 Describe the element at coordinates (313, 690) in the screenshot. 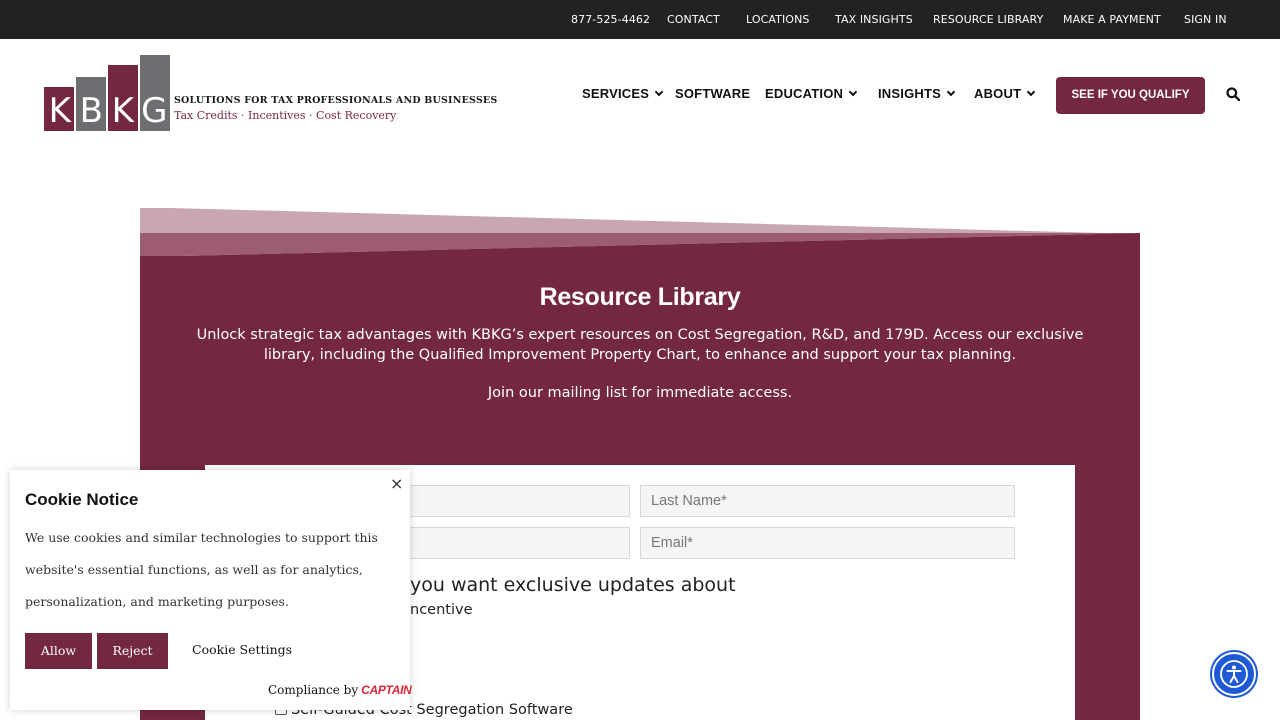

I see `compliance-label: Compliance by` at that location.